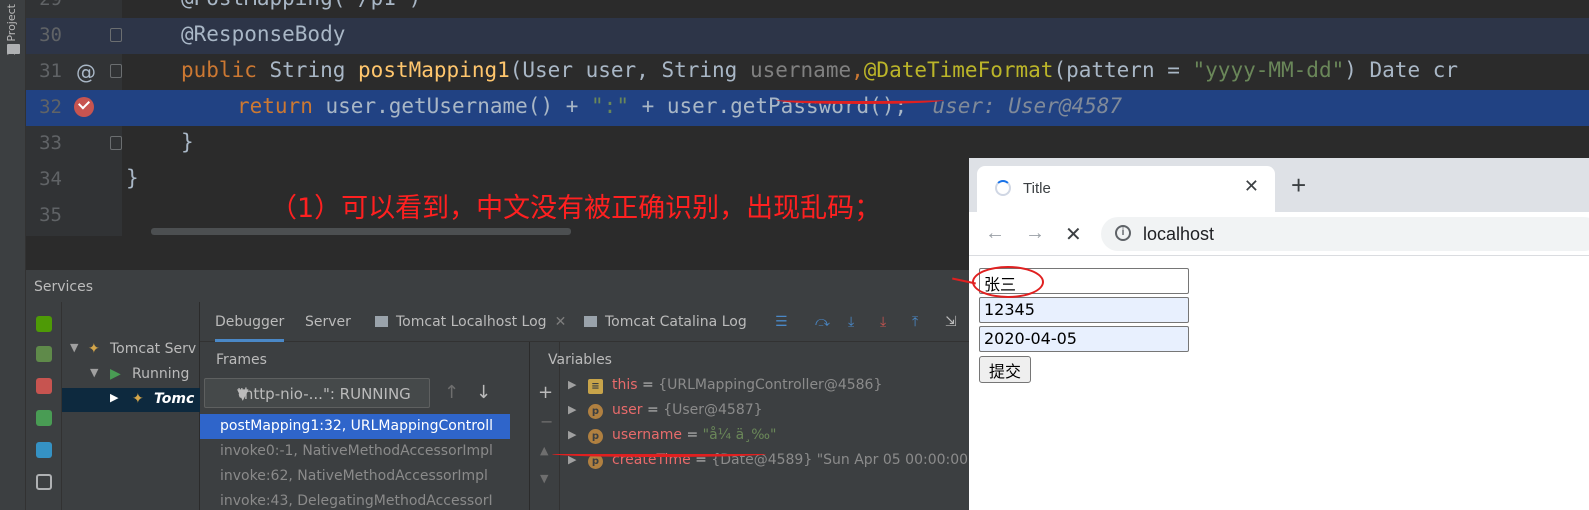 This screenshot has width=1589, height=510. Describe the element at coordinates (860, 100) in the screenshot. I see `username-underline-mark` at that location.